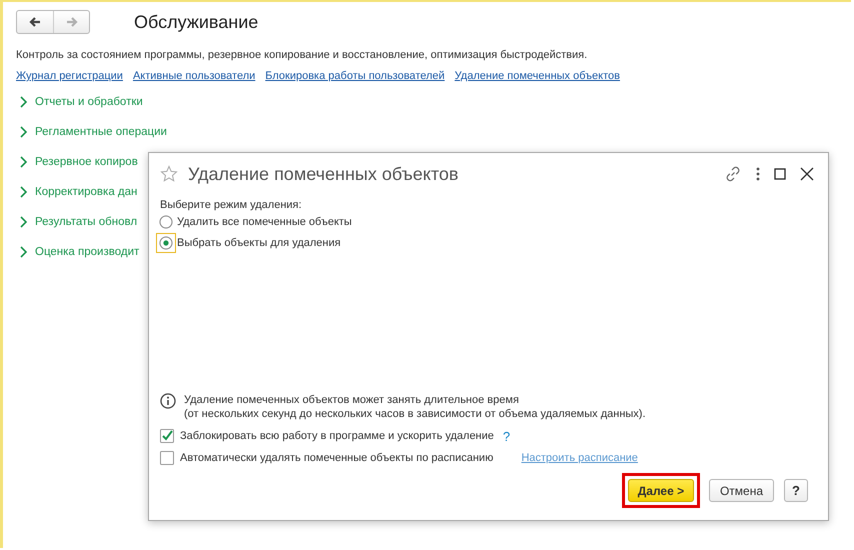 The image size is (854, 550). Describe the element at coordinates (101, 132) in the screenshot. I see `section-header: Регламентные операции` at that location.